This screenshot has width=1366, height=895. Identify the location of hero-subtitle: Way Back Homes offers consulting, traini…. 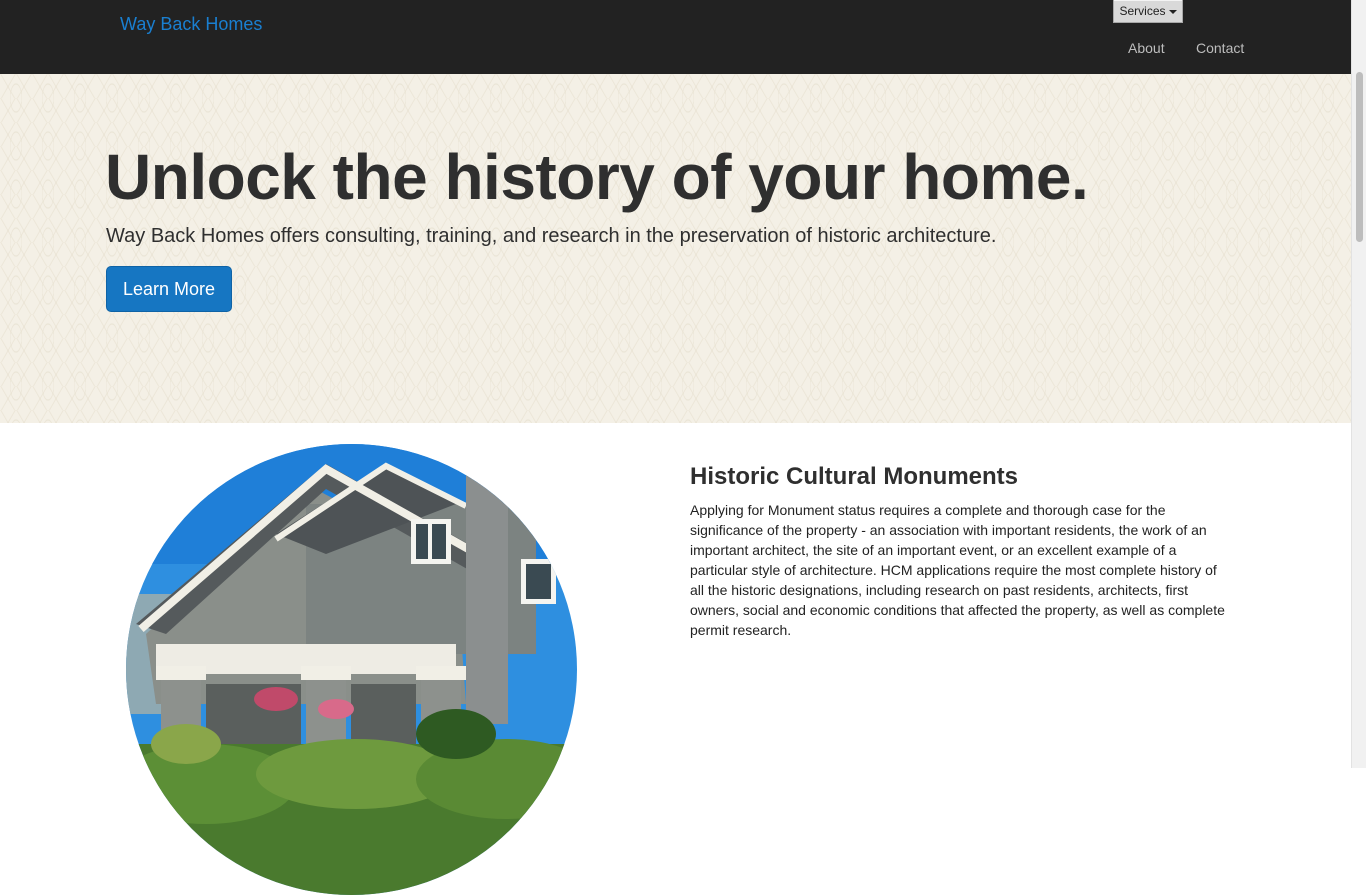
(551, 236).